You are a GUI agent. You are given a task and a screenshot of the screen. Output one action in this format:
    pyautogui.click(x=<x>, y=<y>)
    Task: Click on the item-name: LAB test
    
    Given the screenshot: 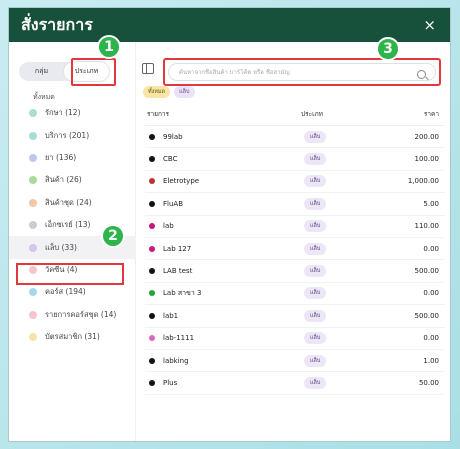 What is the action you would take?
    pyautogui.click(x=178, y=271)
    